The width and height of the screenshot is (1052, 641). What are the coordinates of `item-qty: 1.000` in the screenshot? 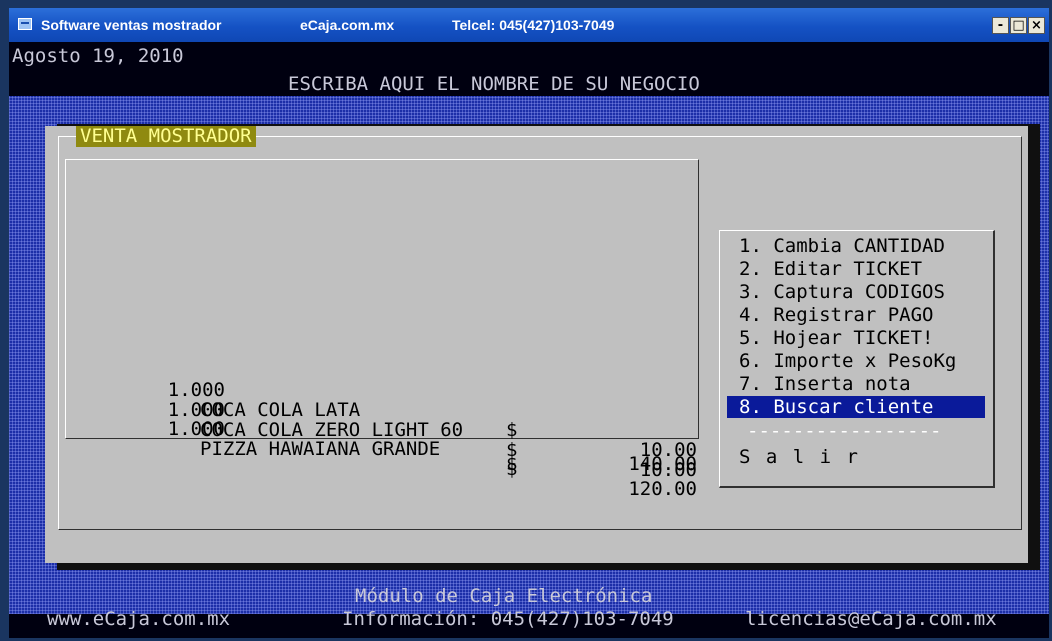 It's located at (196, 429).